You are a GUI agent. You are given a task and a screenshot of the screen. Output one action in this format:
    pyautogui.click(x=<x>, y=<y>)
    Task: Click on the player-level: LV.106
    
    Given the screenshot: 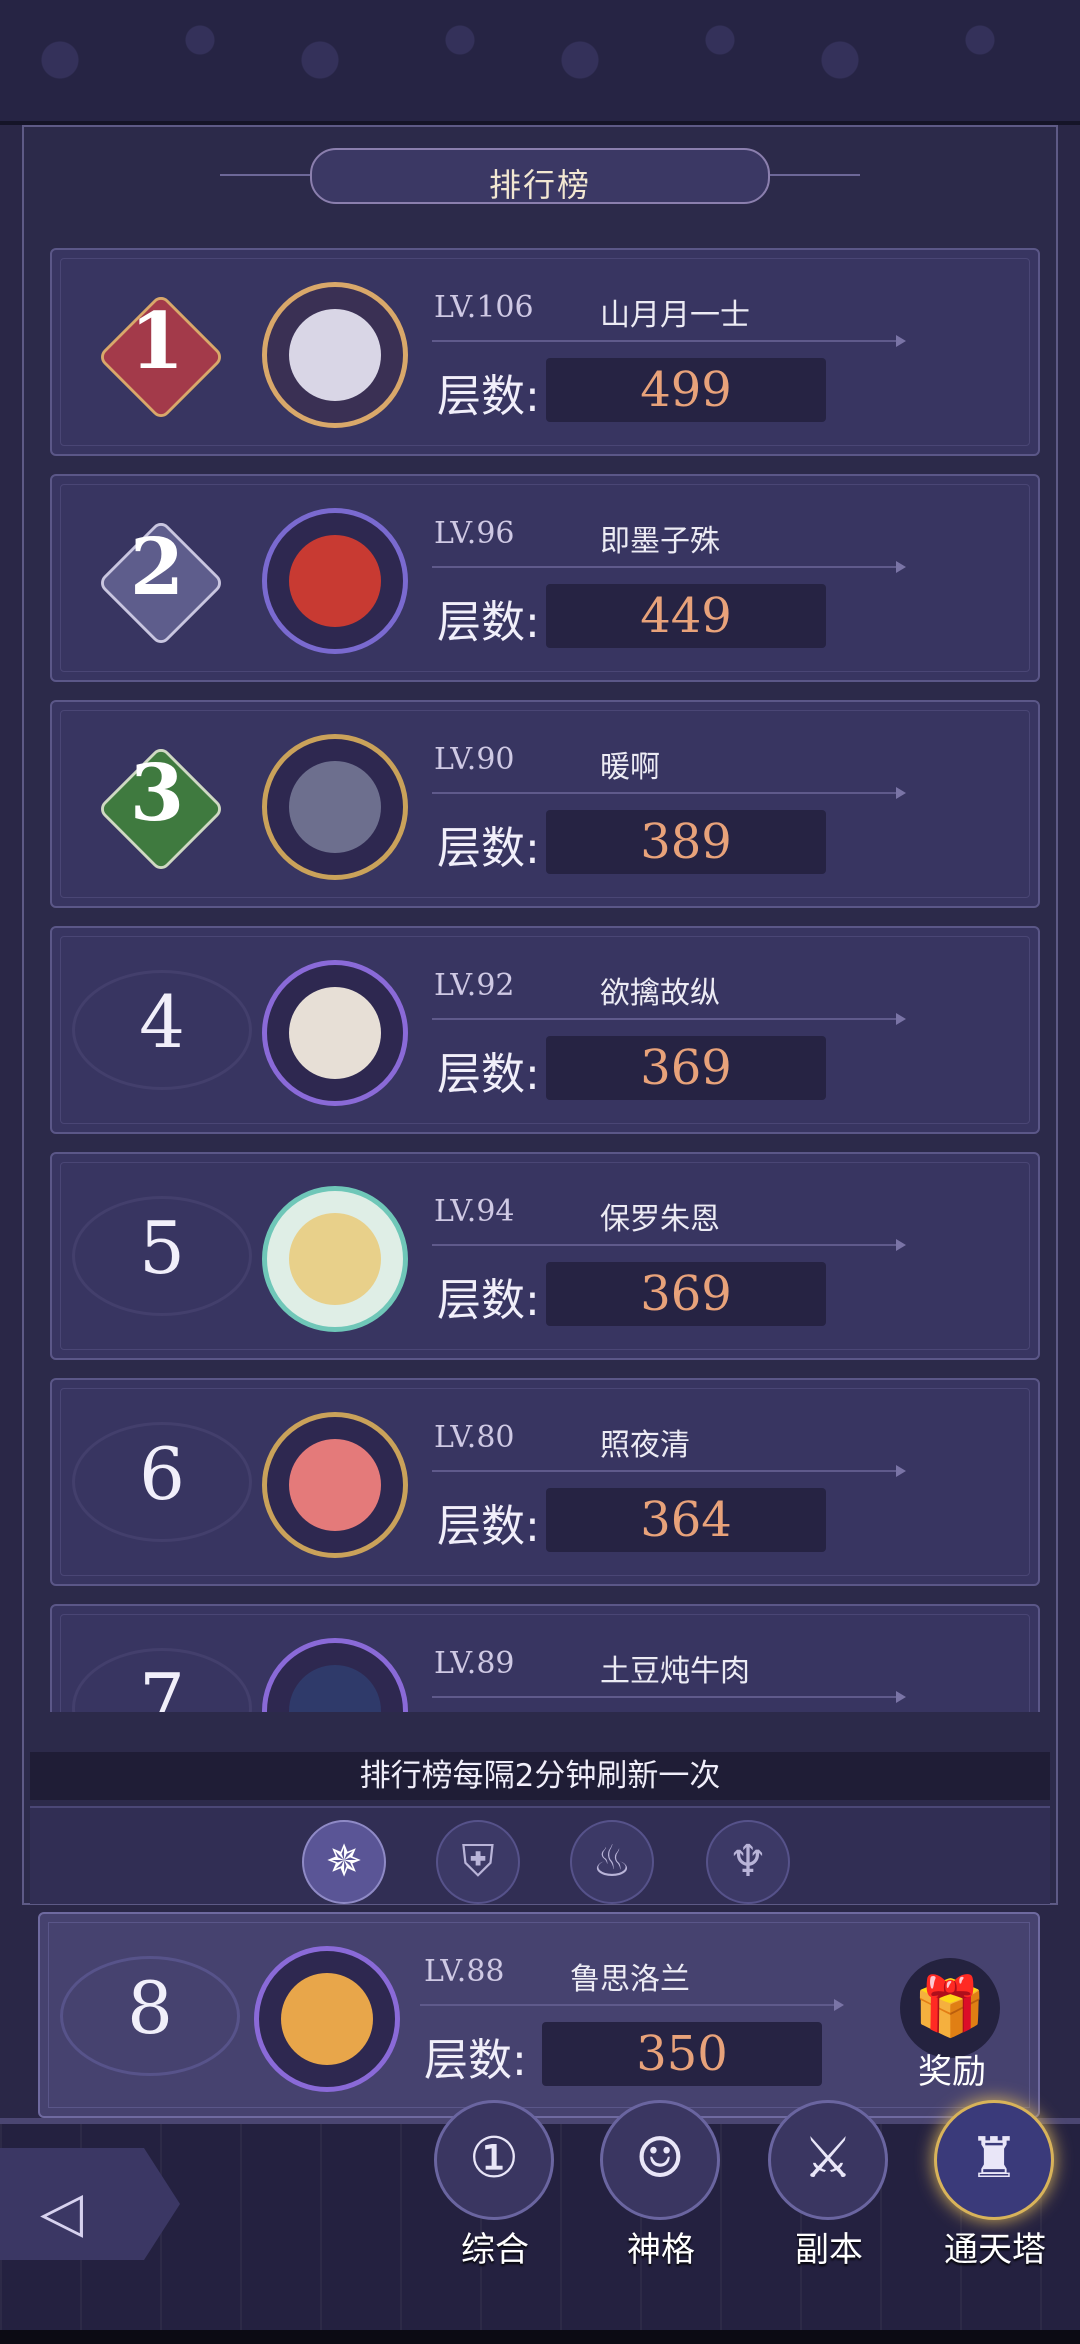 What is the action you would take?
    pyautogui.click(x=484, y=307)
    